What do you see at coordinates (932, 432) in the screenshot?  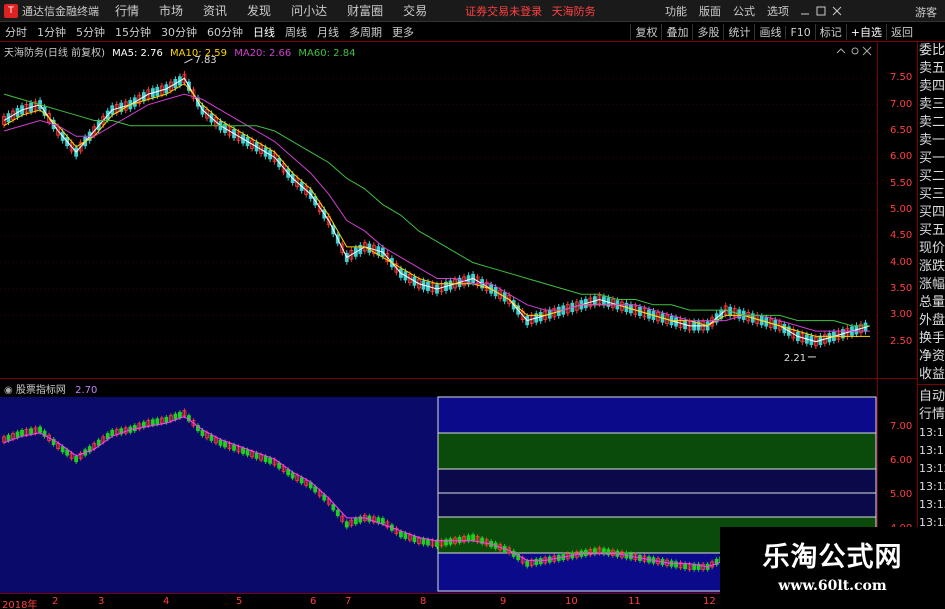 I see `tick-time: 13:11` at bounding box center [932, 432].